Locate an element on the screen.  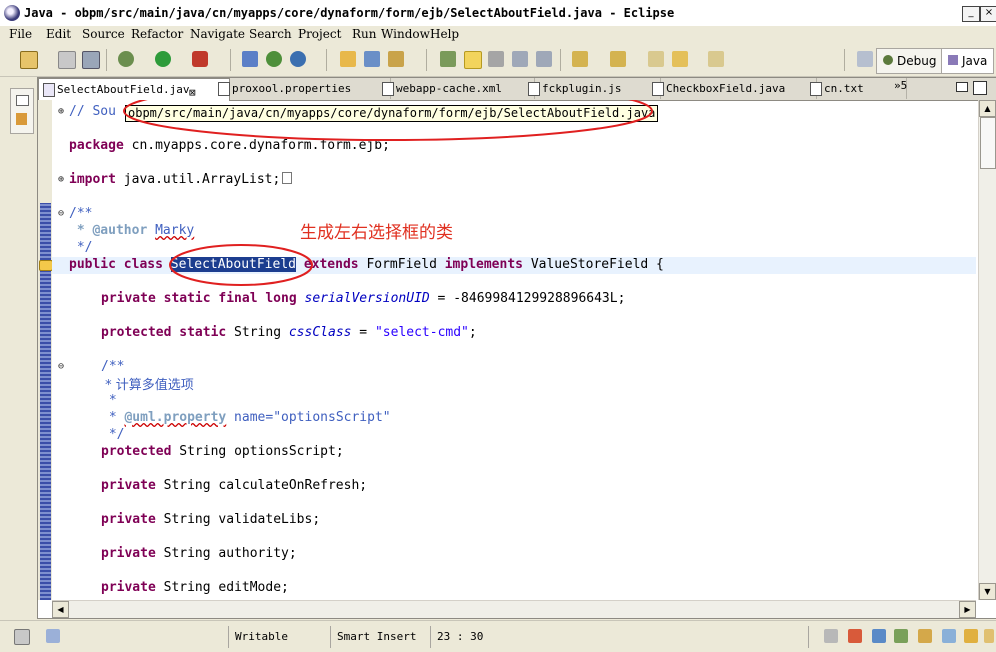
print-icon is located at coordinates (91, 60).